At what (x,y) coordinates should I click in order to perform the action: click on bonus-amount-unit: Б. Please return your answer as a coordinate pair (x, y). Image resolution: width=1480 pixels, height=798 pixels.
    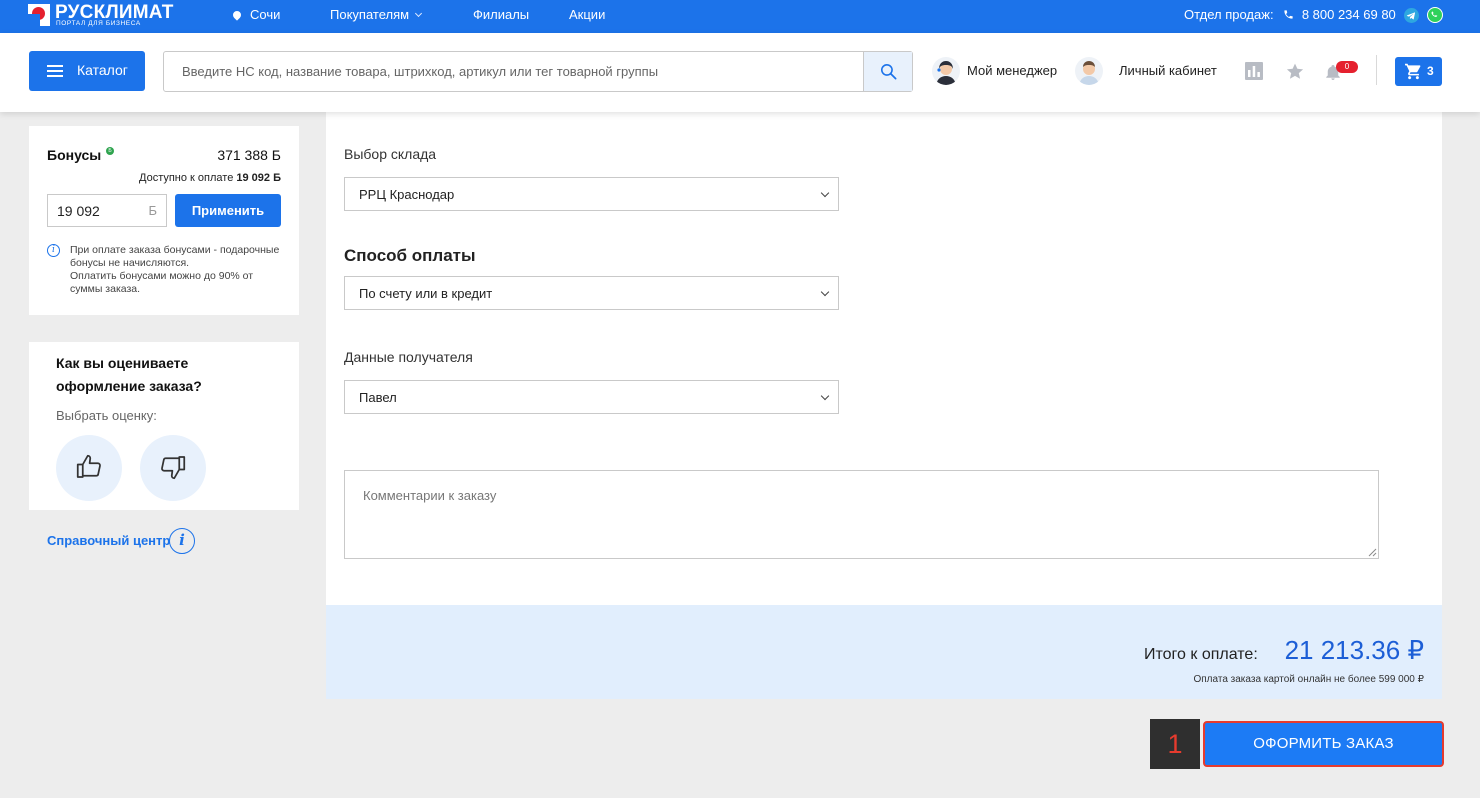
    Looking at the image, I should click on (152, 210).